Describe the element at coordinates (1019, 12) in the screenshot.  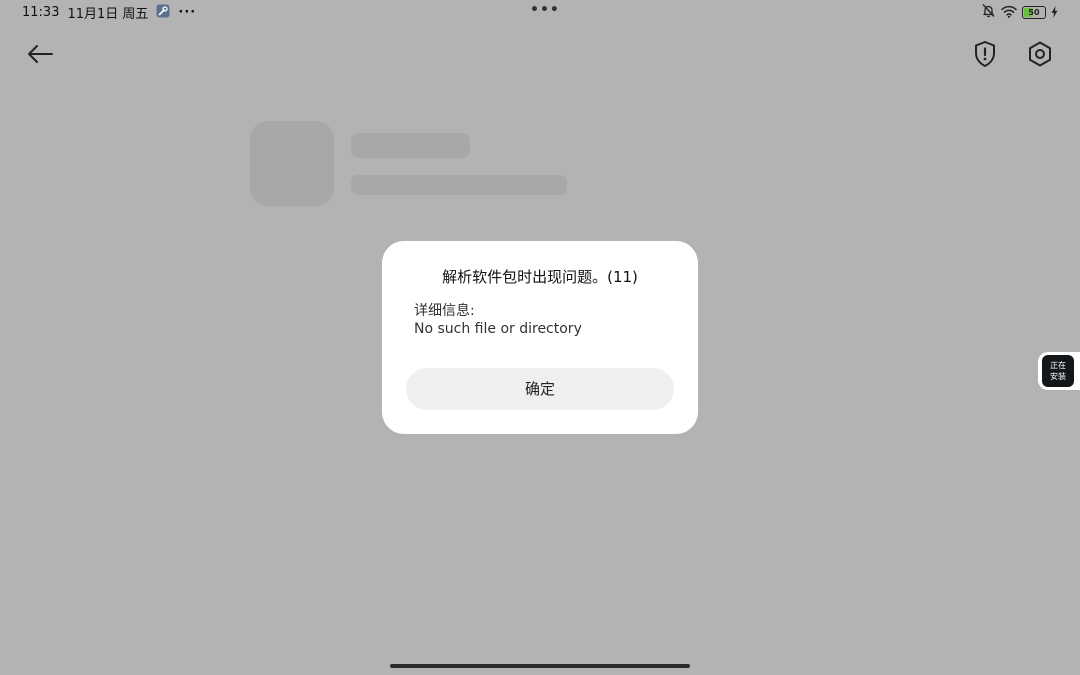
I see `status-right: 50` at that location.